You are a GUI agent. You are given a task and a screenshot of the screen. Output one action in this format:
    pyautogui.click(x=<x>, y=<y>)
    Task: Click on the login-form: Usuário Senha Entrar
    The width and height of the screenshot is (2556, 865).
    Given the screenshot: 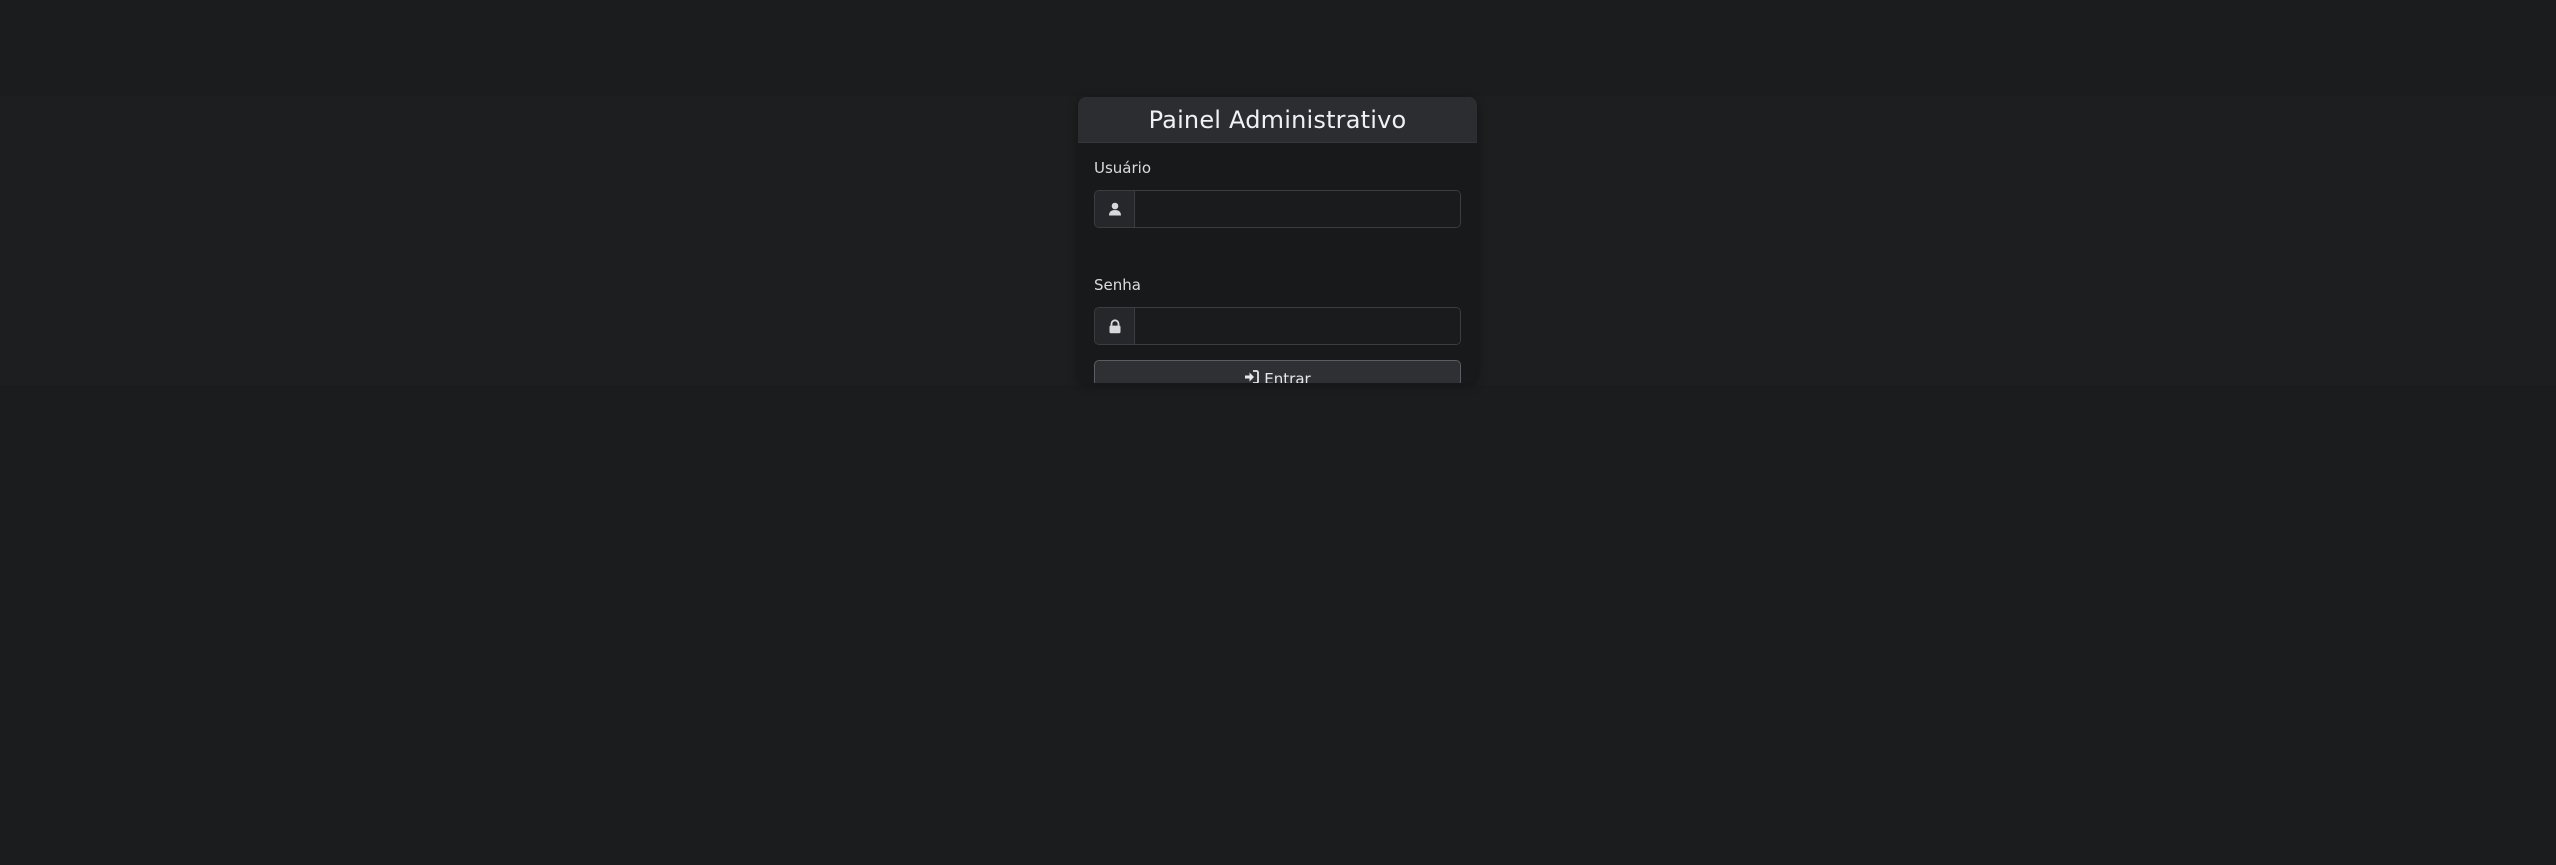 What is the action you would take?
    pyautogui.click(x=1277, y=263)
    